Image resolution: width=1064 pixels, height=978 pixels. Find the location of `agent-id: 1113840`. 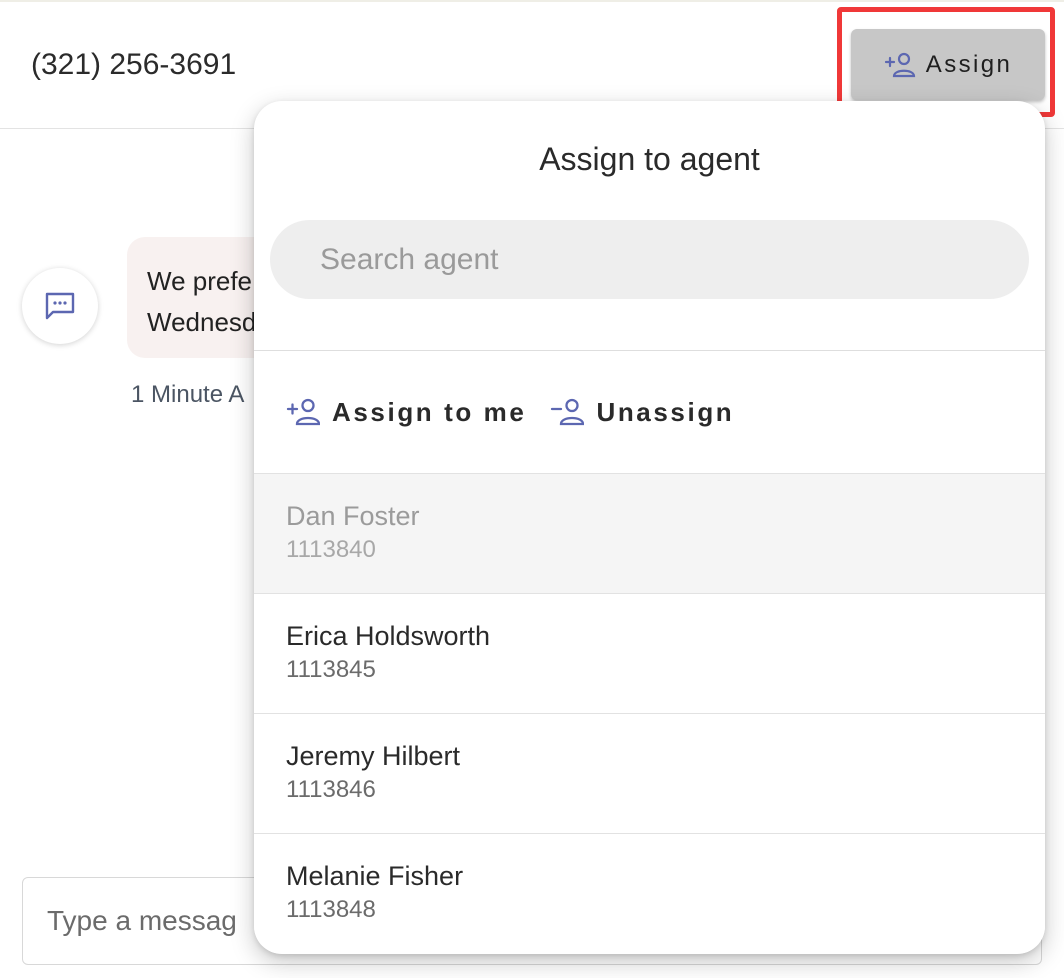

agent-id: 1113840 is located at coordinates (331, 549).